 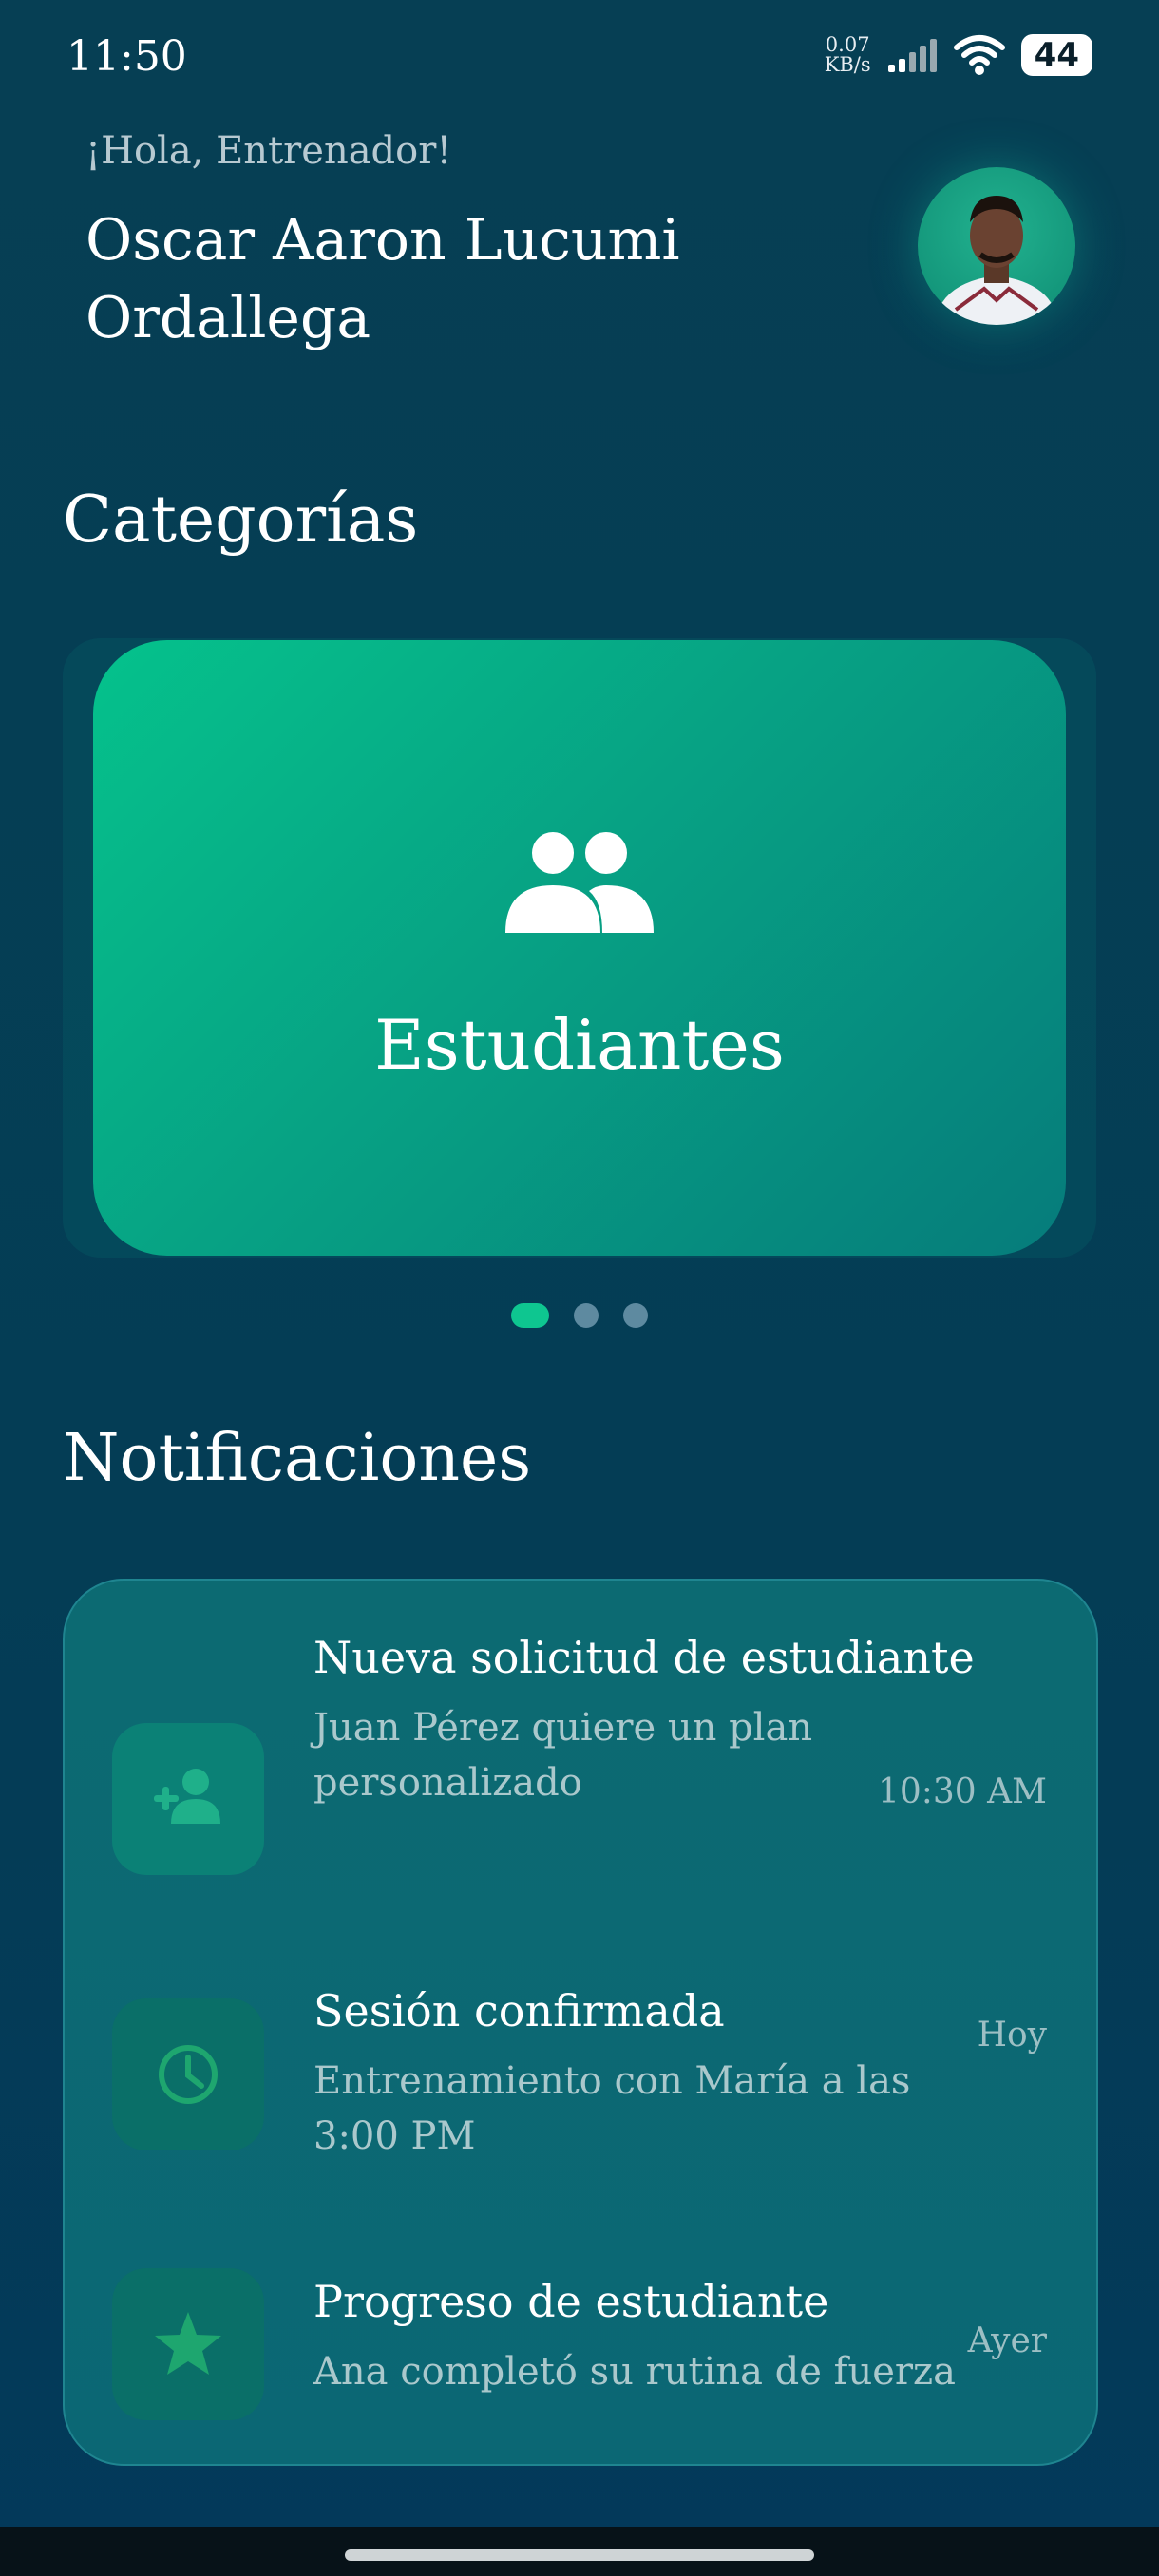 I want to click on network-speed-unit: KB/s, so click(x=847, y=64).